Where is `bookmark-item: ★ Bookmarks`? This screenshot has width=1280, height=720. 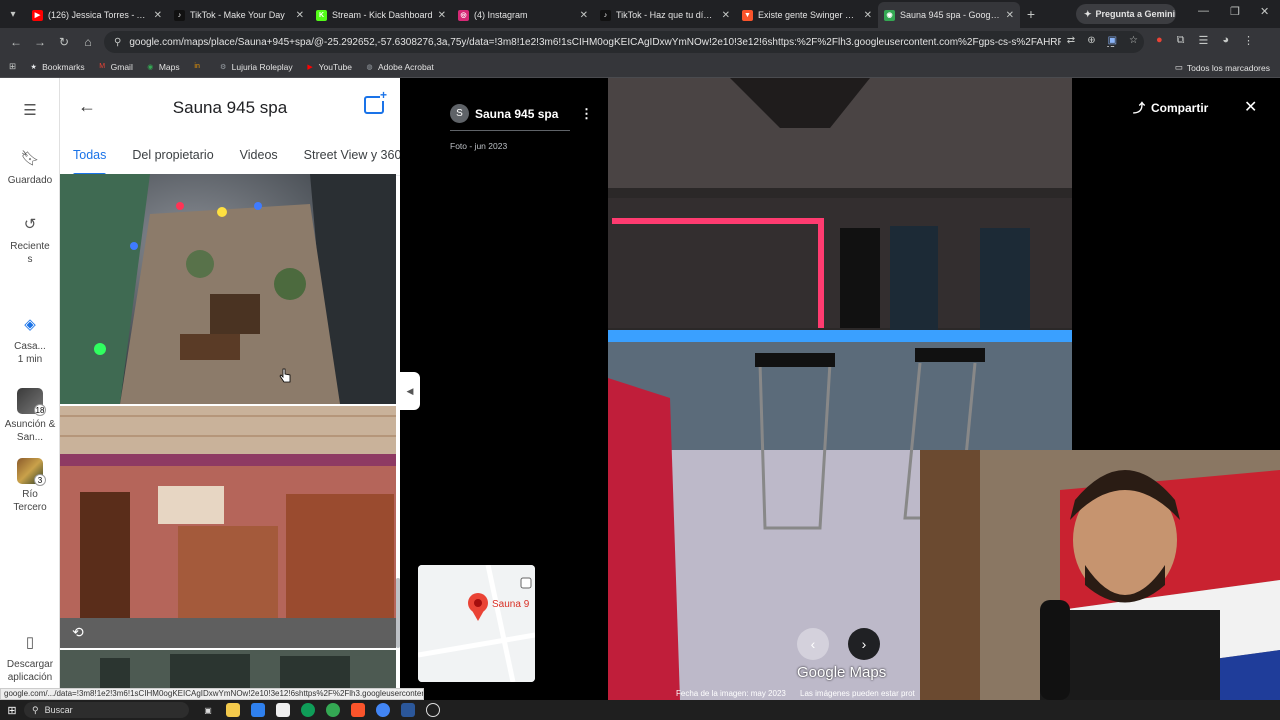
bookmark-item: ★ Bookmarks is located at coordinates (56, 67).